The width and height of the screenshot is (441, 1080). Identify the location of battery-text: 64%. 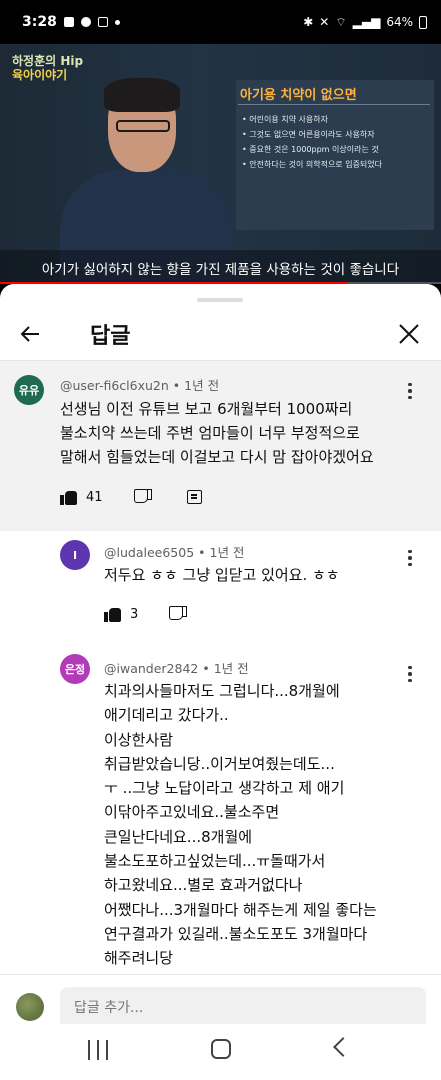
(399, 22).